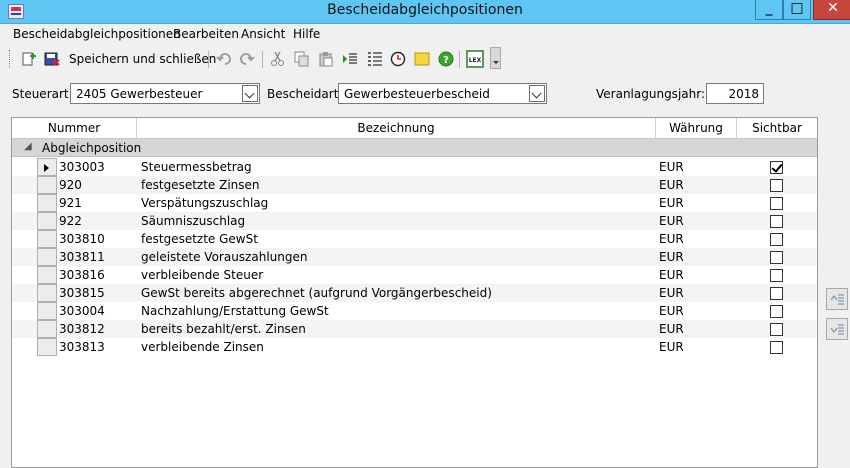  What do you see at coordinates (350, 59) in the screenshot?
I see `indent-icon` at bounding box center [350, 59].